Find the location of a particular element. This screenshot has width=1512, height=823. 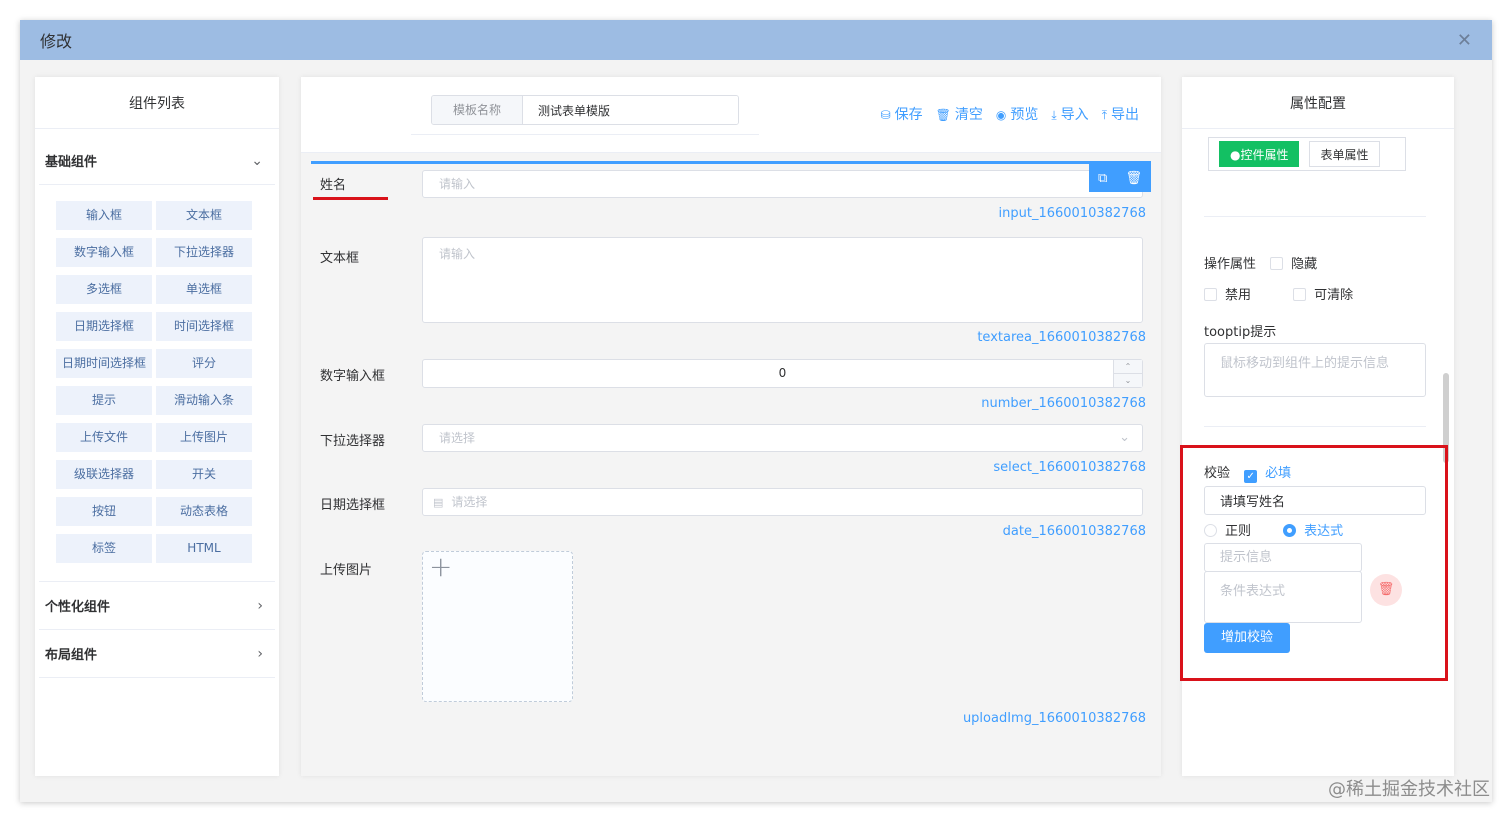

row-tools: ⧉ 🗑 is located at coordinates (1120, 178).